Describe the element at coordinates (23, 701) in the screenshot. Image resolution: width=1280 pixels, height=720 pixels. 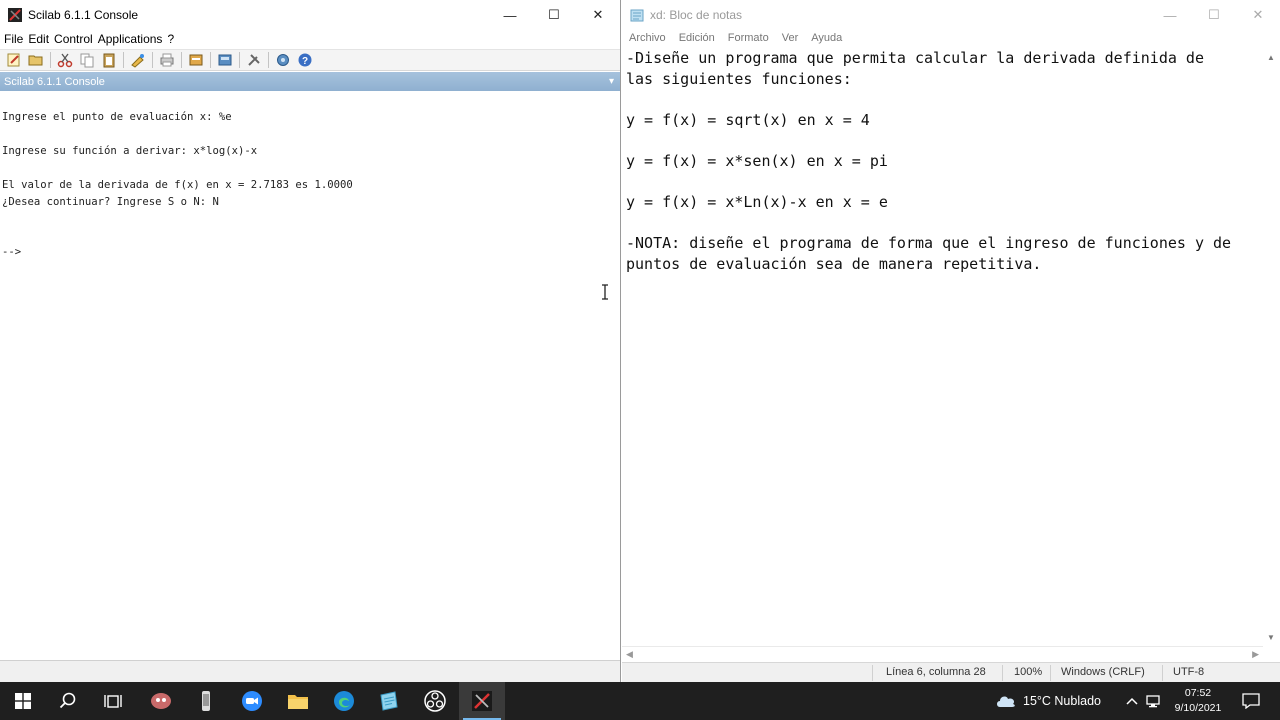
I see `start-icon` at that location.